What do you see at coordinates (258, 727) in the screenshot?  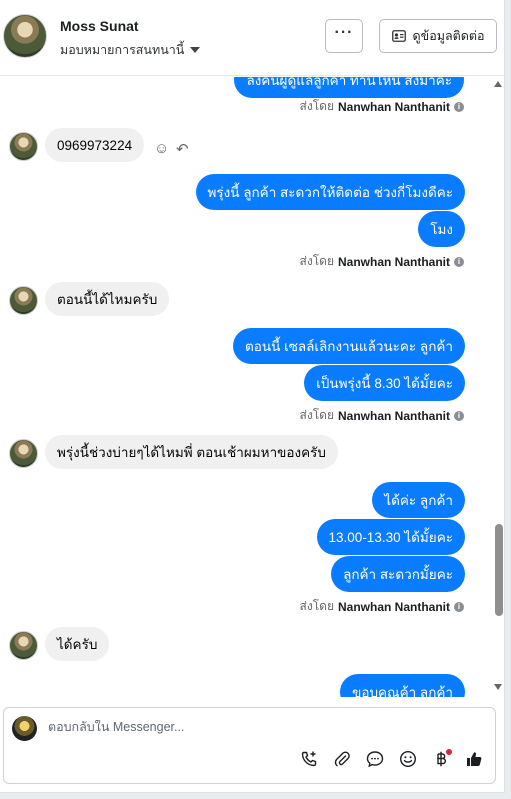 I see `reply-input` at bounding box center [258, 727].